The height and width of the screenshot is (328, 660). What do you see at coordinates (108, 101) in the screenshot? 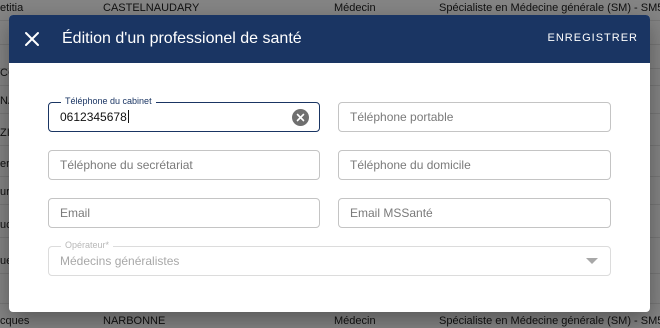
I see `tel-cabinet-label: Téléphone du cabinet` at bounding box center [108, 101].